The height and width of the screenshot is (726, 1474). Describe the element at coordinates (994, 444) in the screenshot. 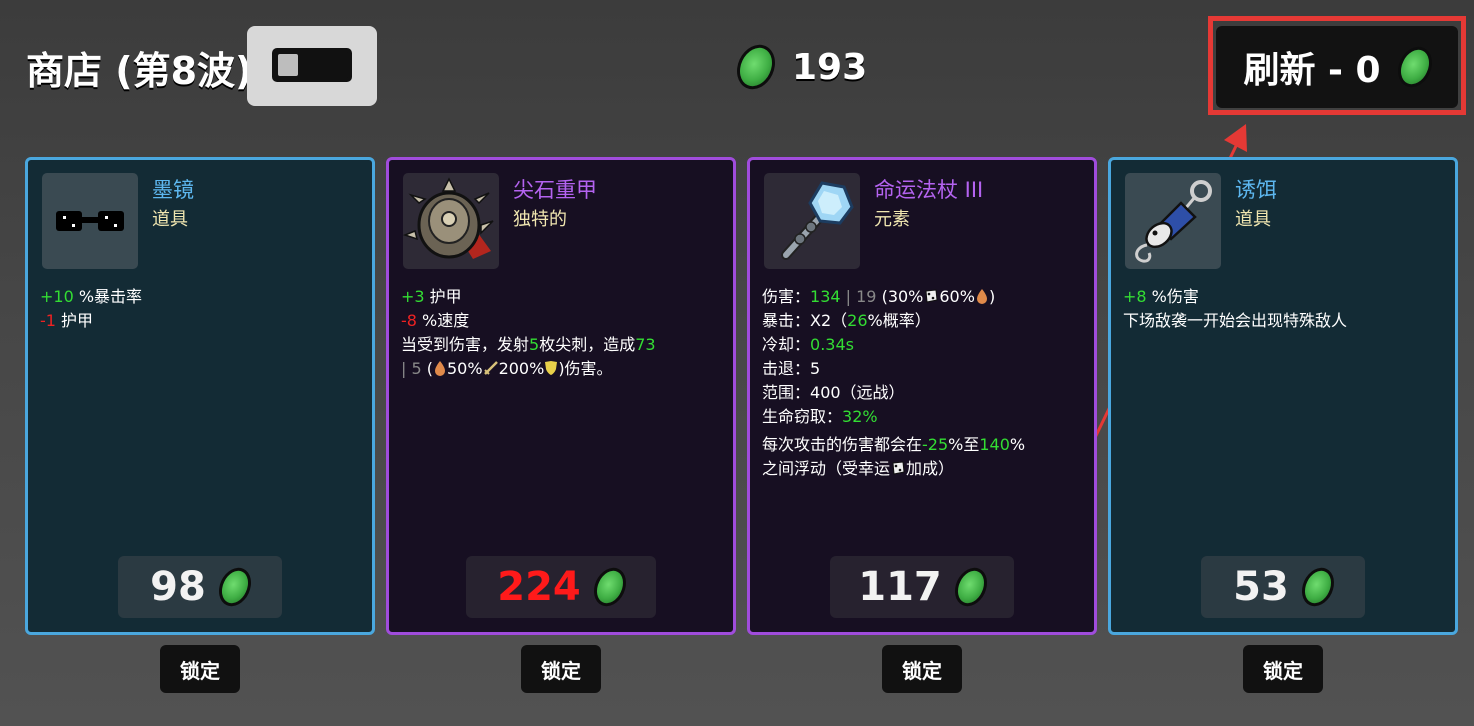

I see `effect-value: 140` at that location.